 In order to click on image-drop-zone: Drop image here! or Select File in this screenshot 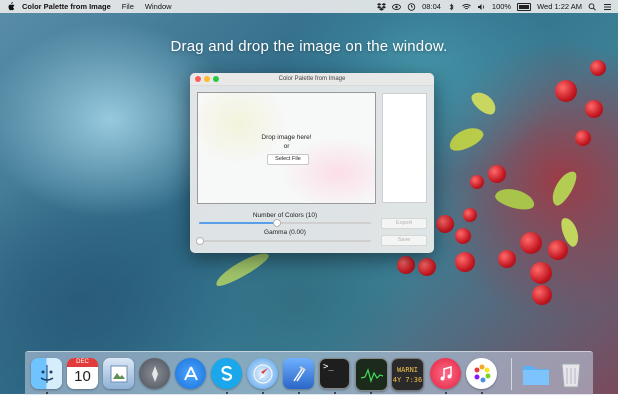, I will do `click(286, 148)`.